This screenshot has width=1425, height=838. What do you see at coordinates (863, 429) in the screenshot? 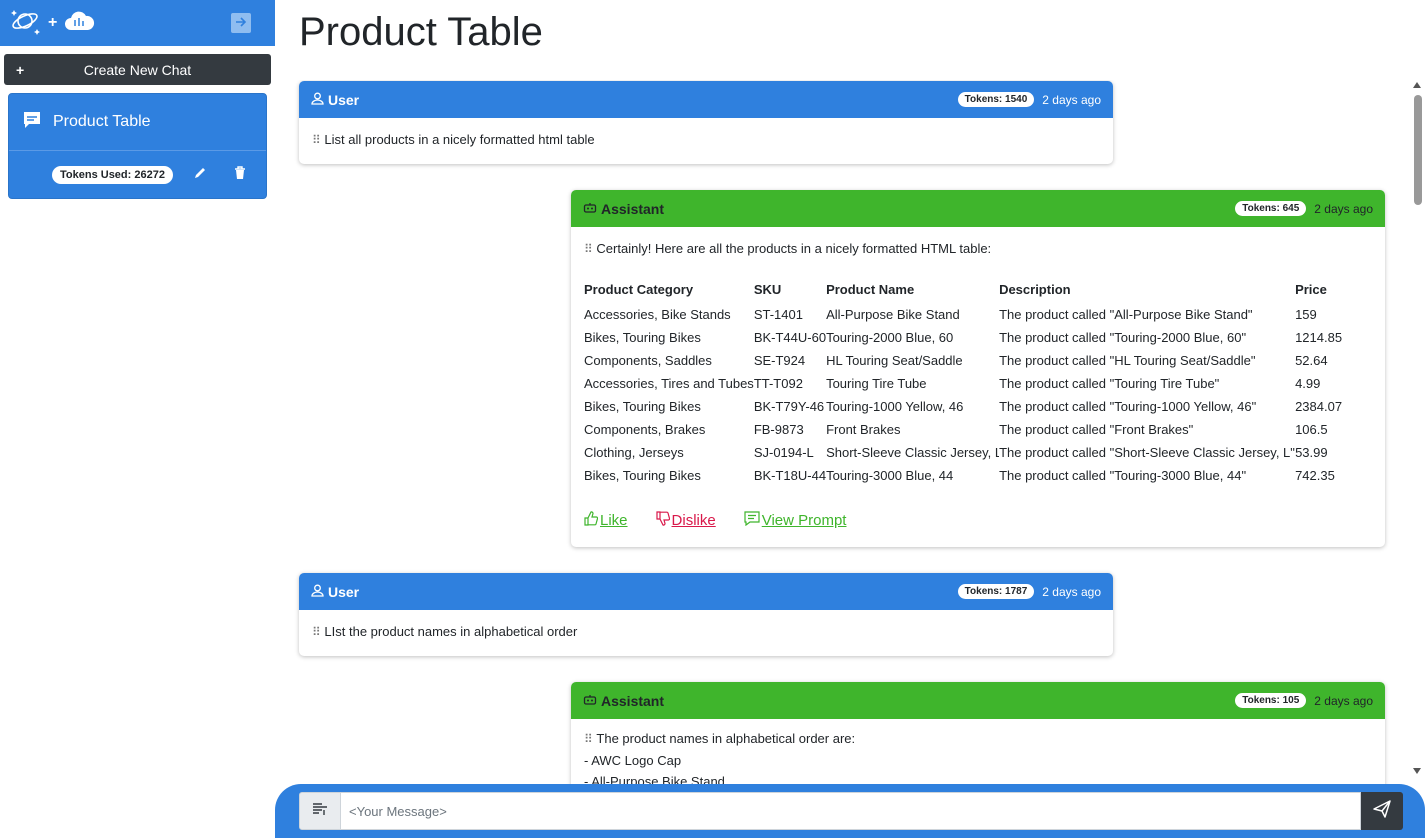
I see `table-cell: Front Brakes` at bounding box center [863, 429].